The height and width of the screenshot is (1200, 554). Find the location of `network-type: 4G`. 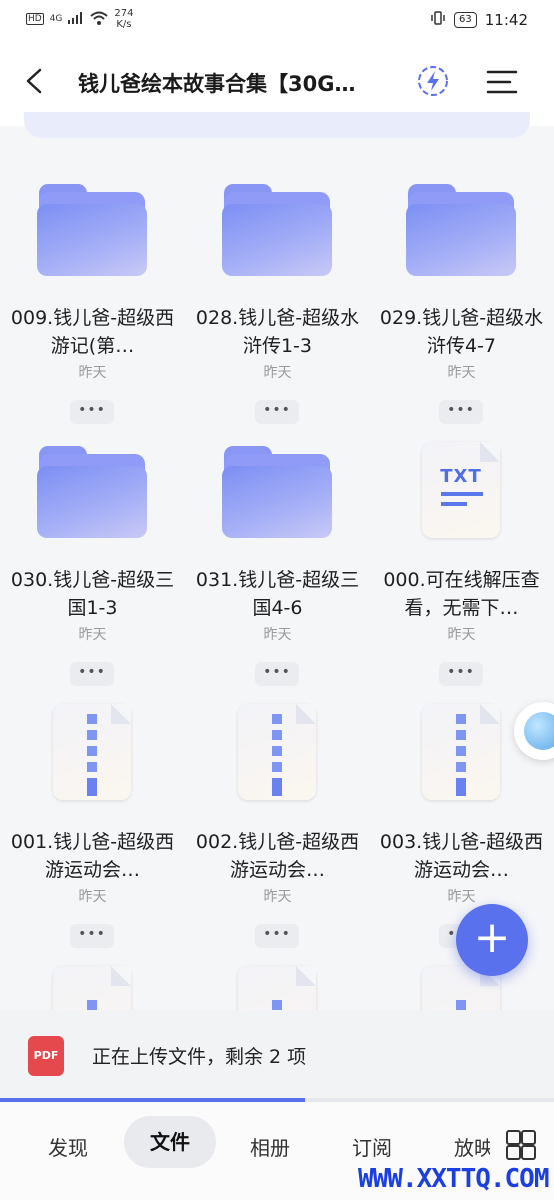

network-type: 4G is located at coordinates (56, 19).